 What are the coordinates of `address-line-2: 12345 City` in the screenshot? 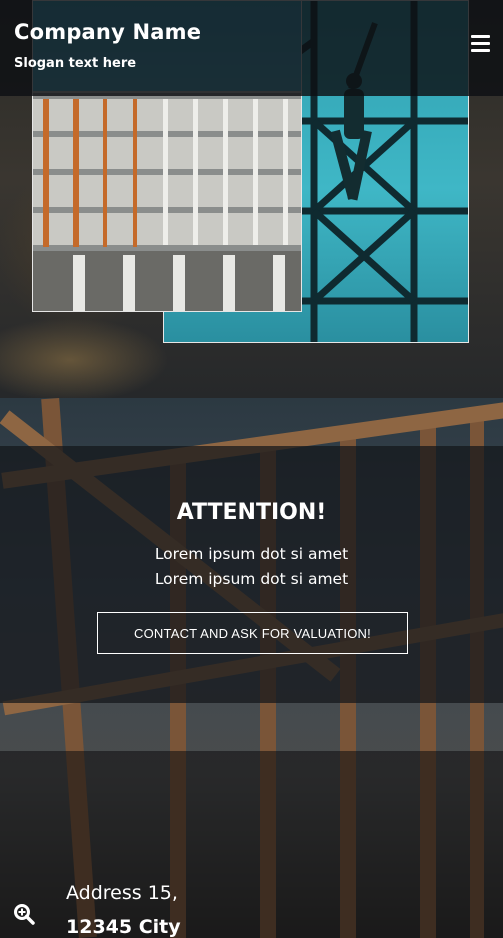 It's located at (123, 927).